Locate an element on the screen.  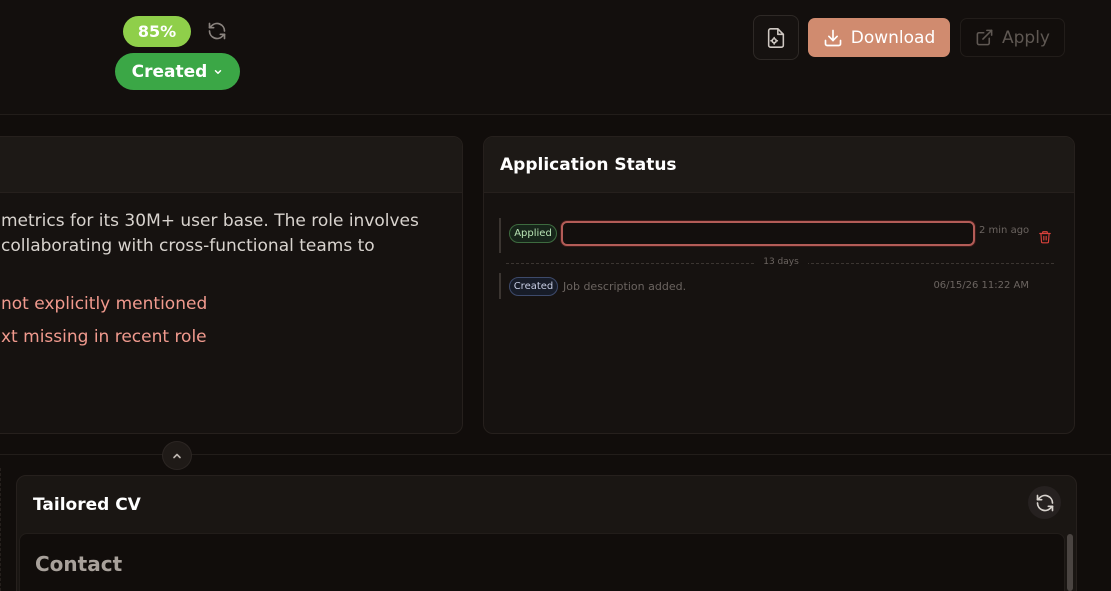
status-dropdown: Created is located at coordinates (177, 71).